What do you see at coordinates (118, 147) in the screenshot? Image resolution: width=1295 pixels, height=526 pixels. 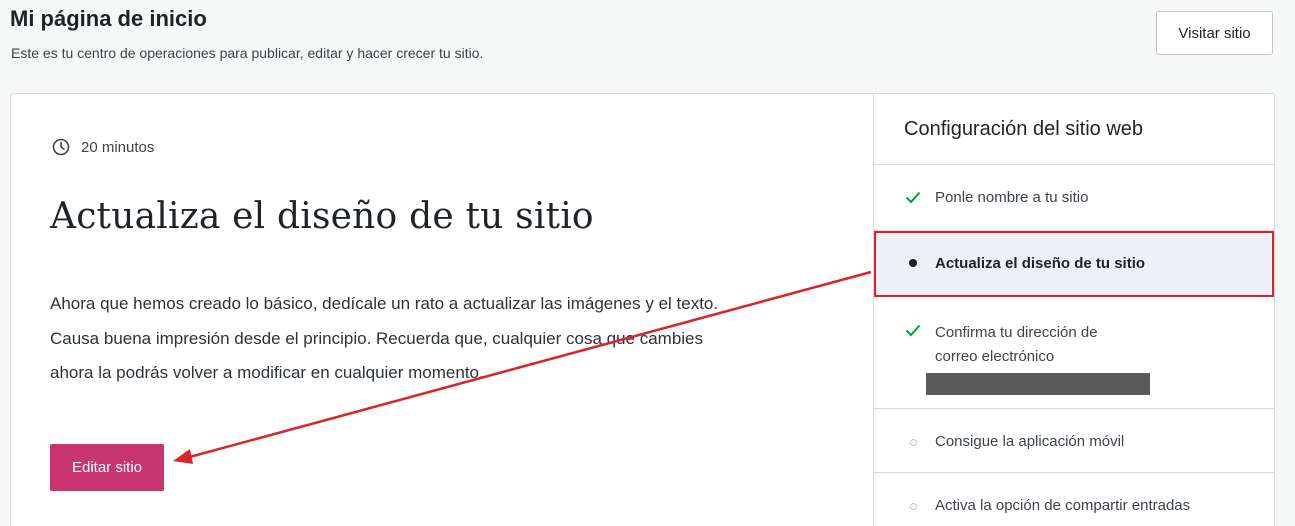 I see `task-duration-label: 20 minutos` at bounding box center [118, 147].